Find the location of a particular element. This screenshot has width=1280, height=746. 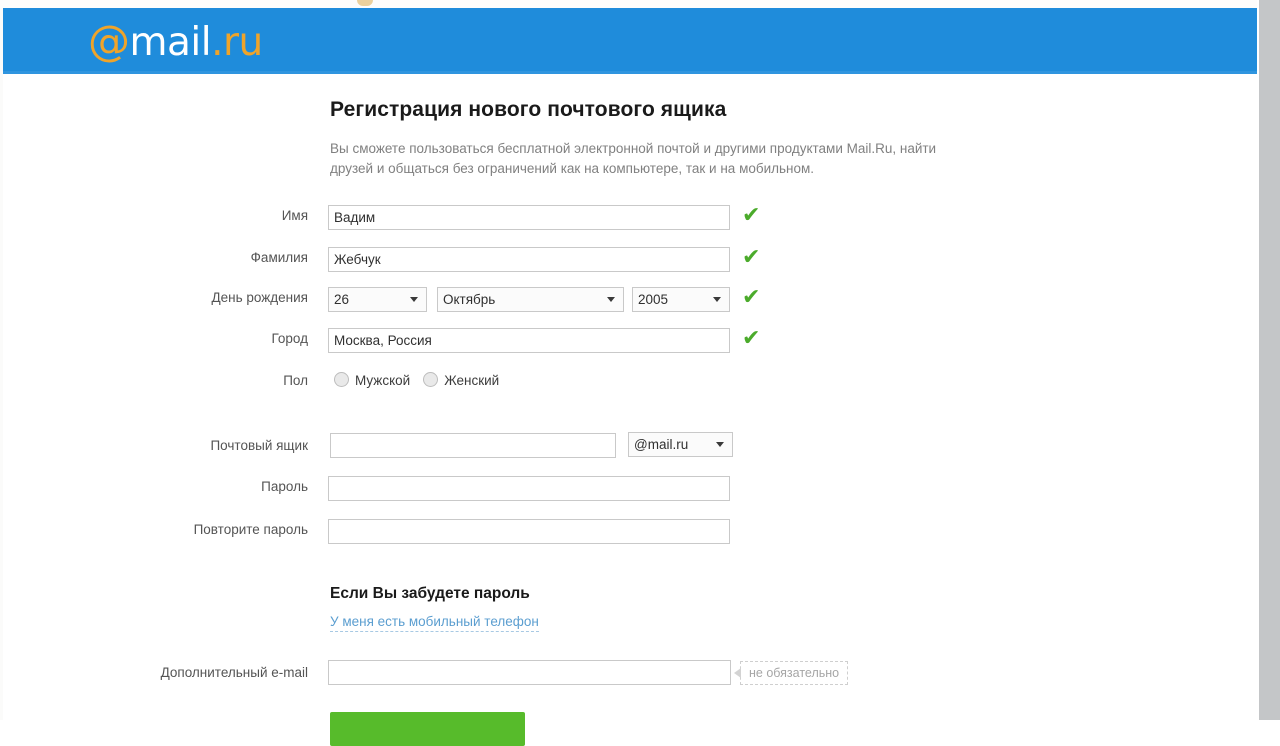

gender-radio-group: Мужской Женский is located at coordinates (423, 380).